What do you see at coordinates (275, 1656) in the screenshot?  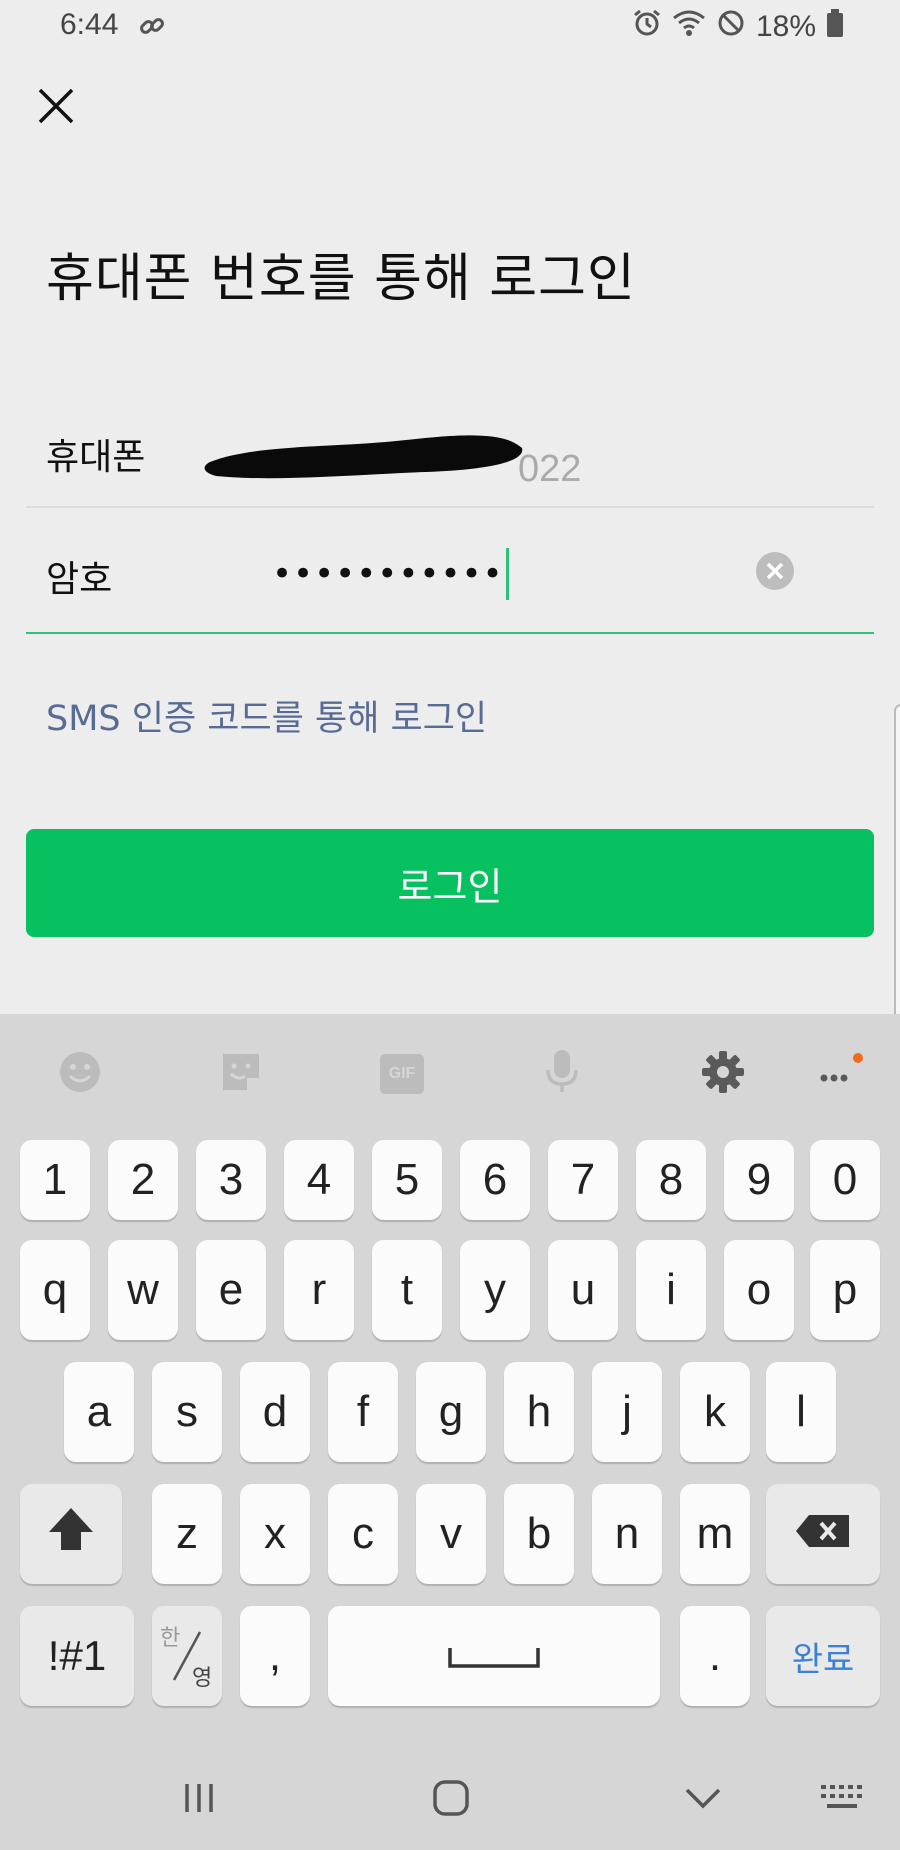 I see `comma-key: ,` at bounding box center [275, 1656].